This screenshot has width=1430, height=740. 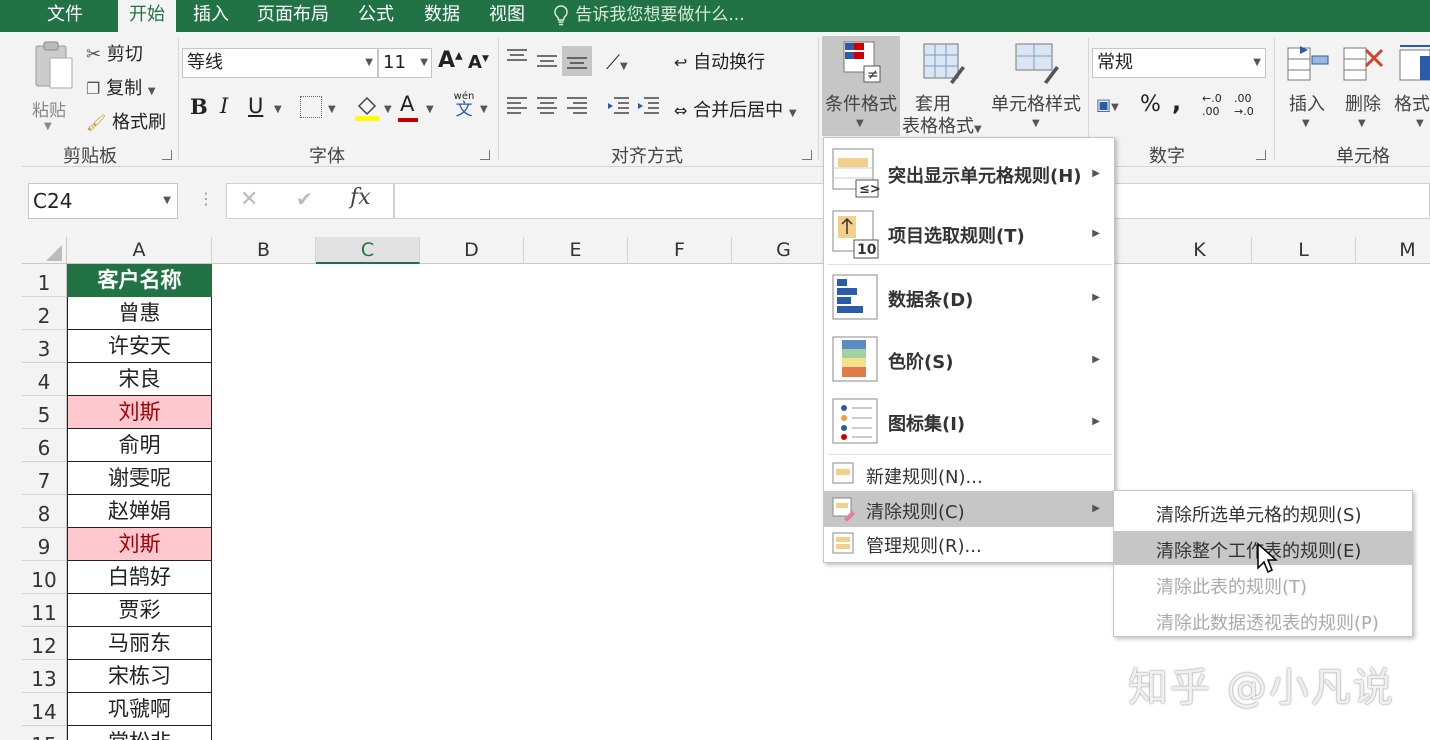 What do you see at coordinates (485, 155) in the screenshot?
I see `font-dialog-launcher` at bounding box center [485, 155].